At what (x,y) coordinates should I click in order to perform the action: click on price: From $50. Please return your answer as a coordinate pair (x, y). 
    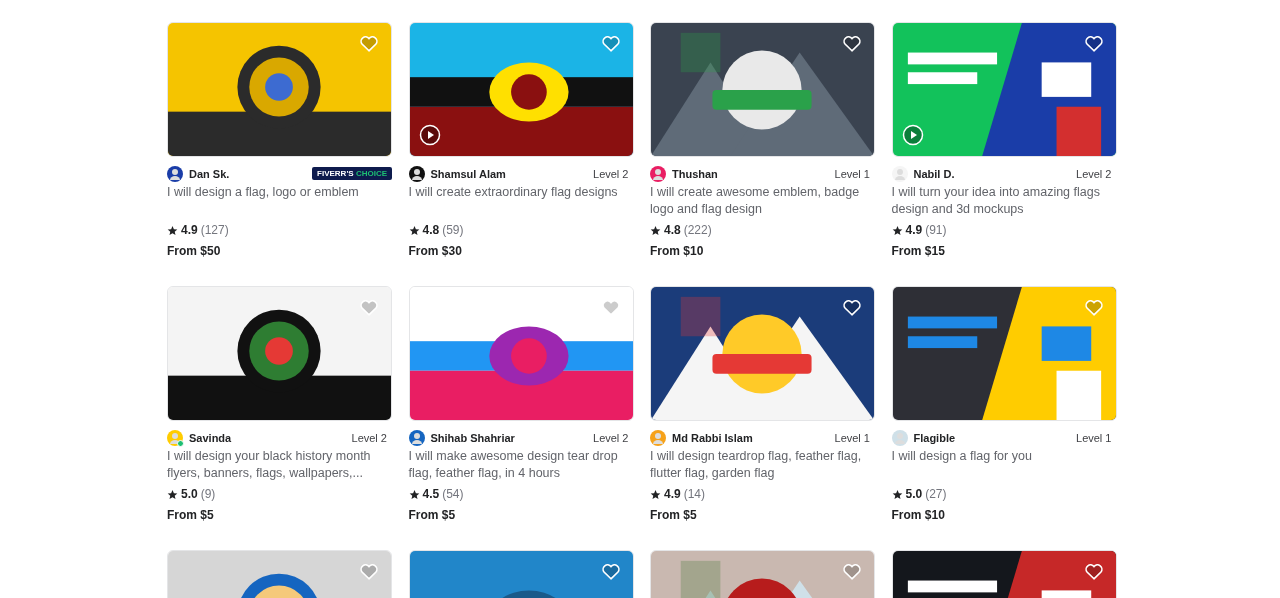
    Looking at the image, I should click on (194, 251).